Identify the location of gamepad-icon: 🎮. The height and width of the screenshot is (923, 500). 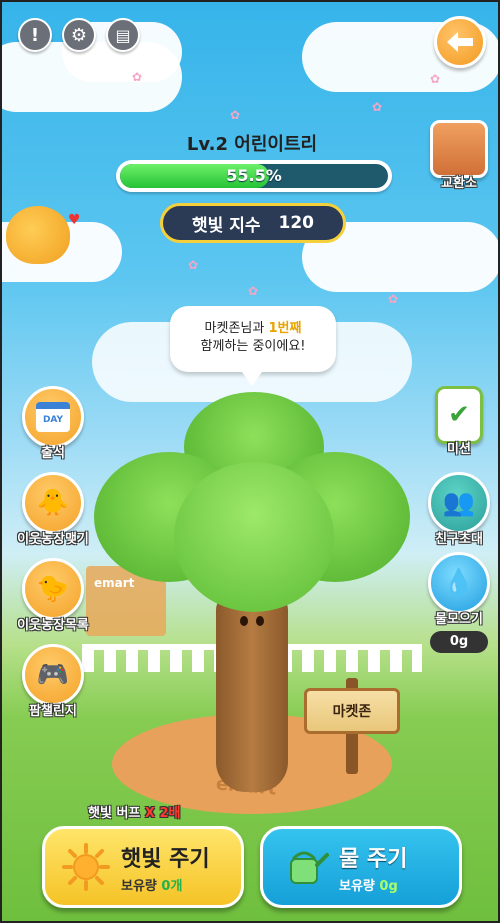
(53, 675).